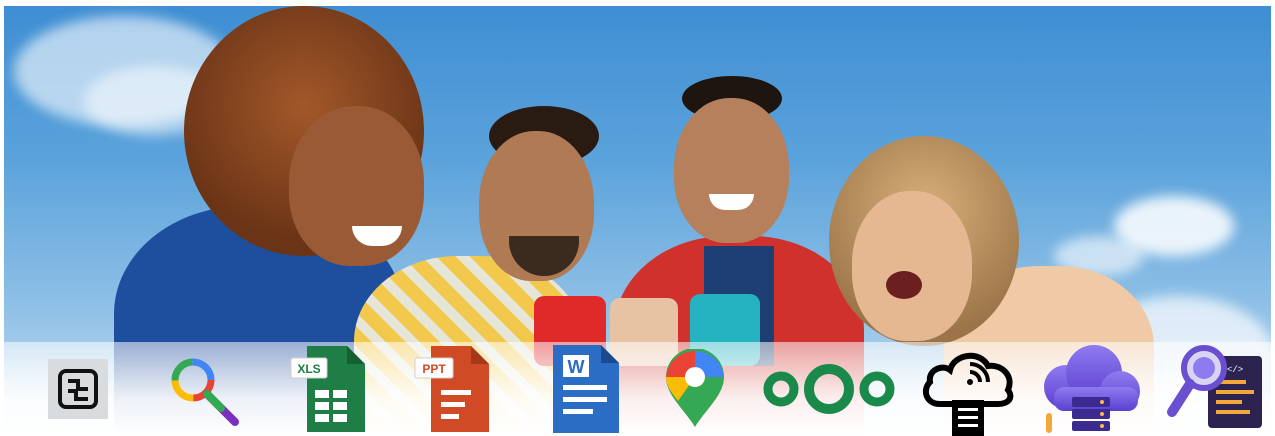  Describe the element at coordinates (434, 369) in the screenshot. I see `ppt-label: PPT` at that location.